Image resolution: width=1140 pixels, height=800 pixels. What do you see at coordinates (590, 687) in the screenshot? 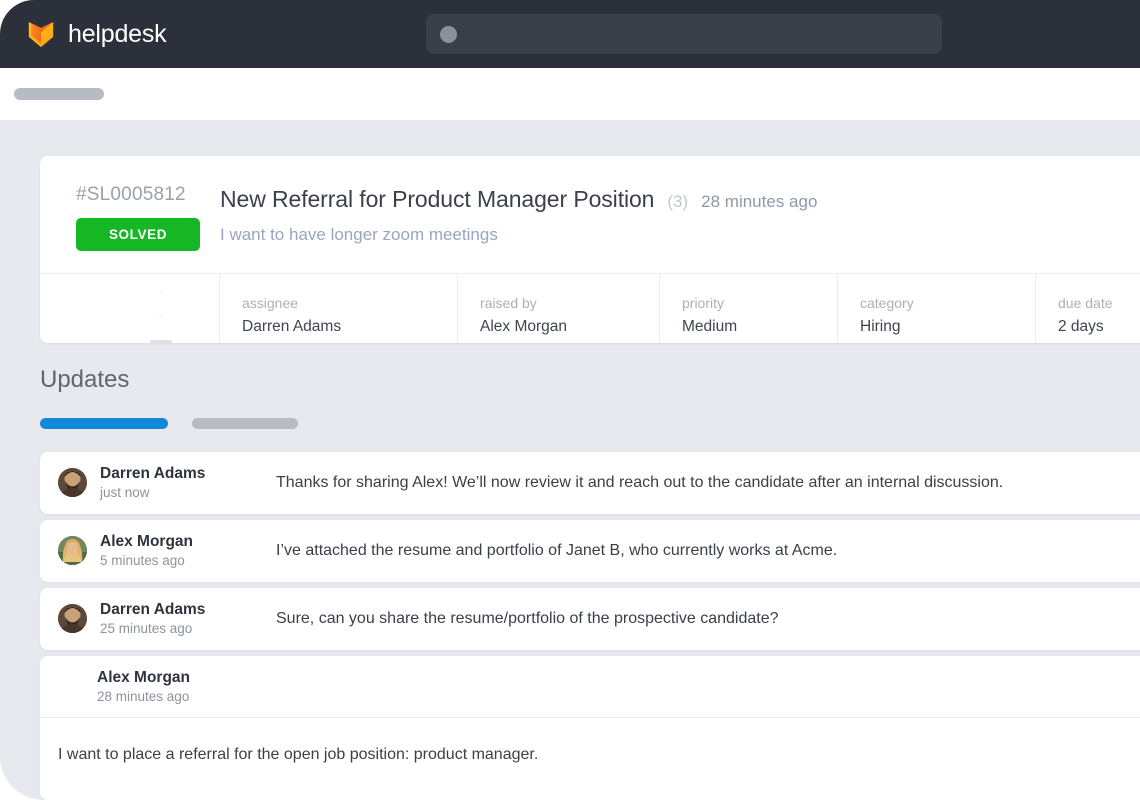
I see `message-author-block: Alex Morgan 28 minutes ago` at bounding box center [590, 687].